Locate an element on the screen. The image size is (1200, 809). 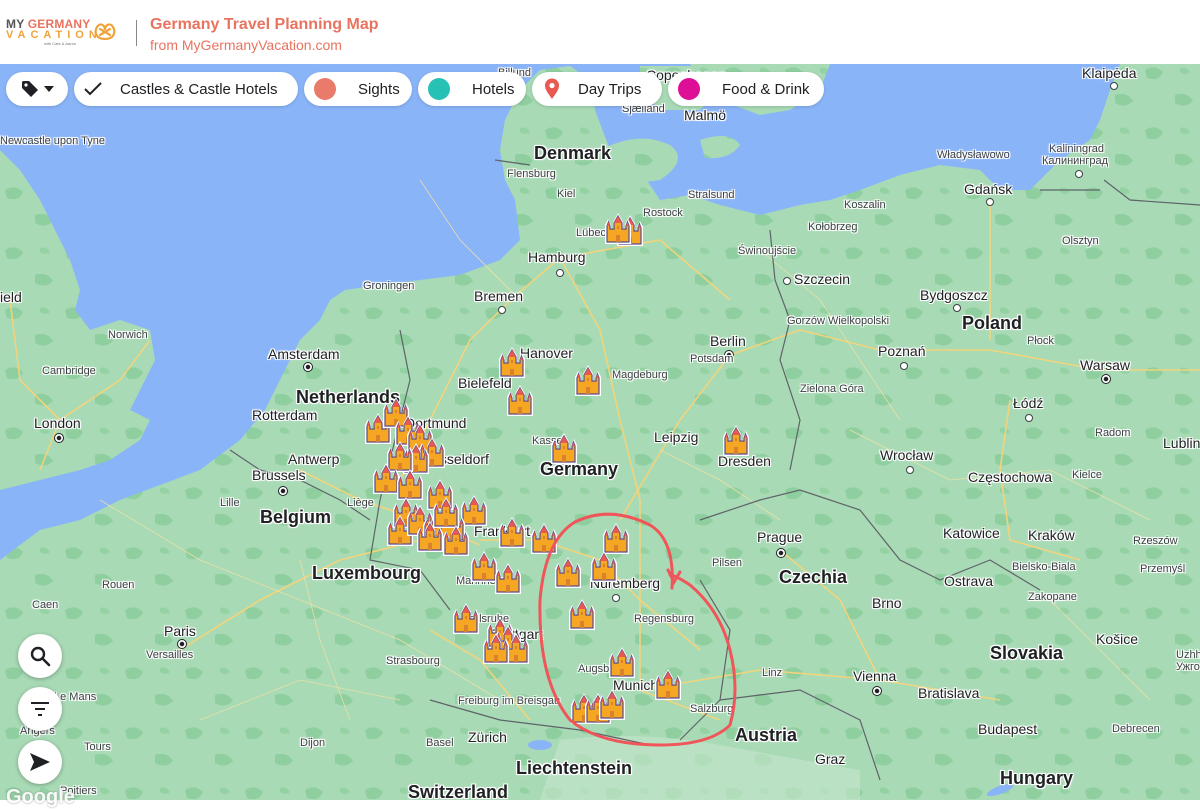
tag-icon is located at coordinates (30, 89).